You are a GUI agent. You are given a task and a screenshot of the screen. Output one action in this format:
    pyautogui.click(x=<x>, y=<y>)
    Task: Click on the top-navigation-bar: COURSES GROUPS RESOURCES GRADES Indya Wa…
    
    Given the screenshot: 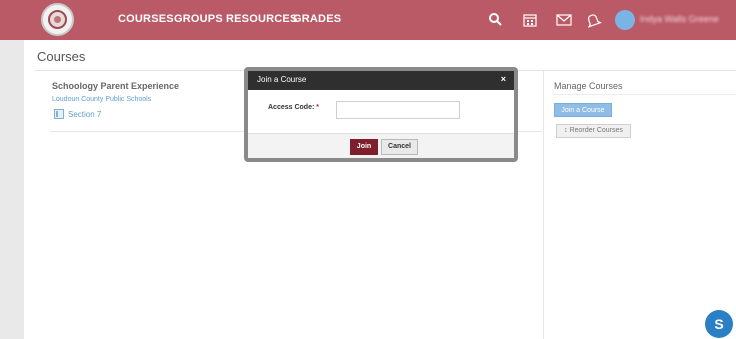 What is the action you would take?
    pyautogui.click(x=368, y=20)
    